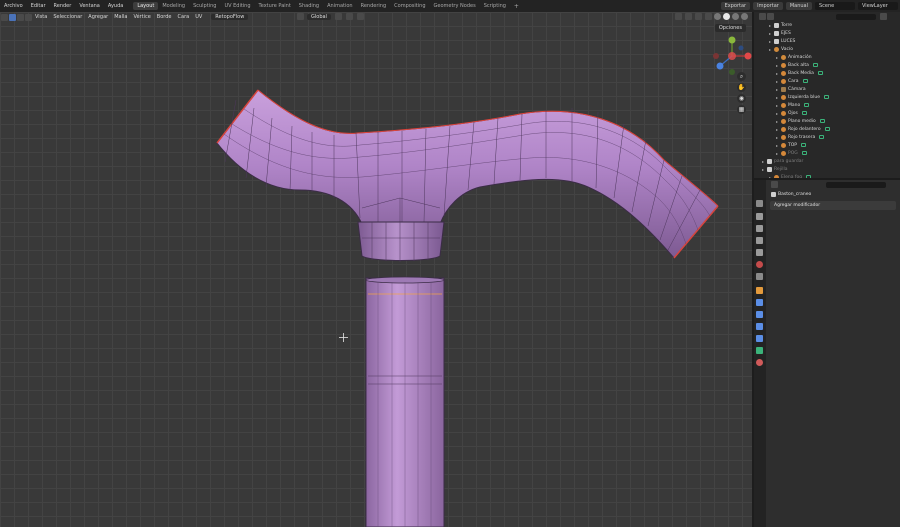 This screenshot has width=900, height=527. Describe the element at coordinates (827, 25) in the screenshot. I see `outliner-item: ▸ Torre` at that location.